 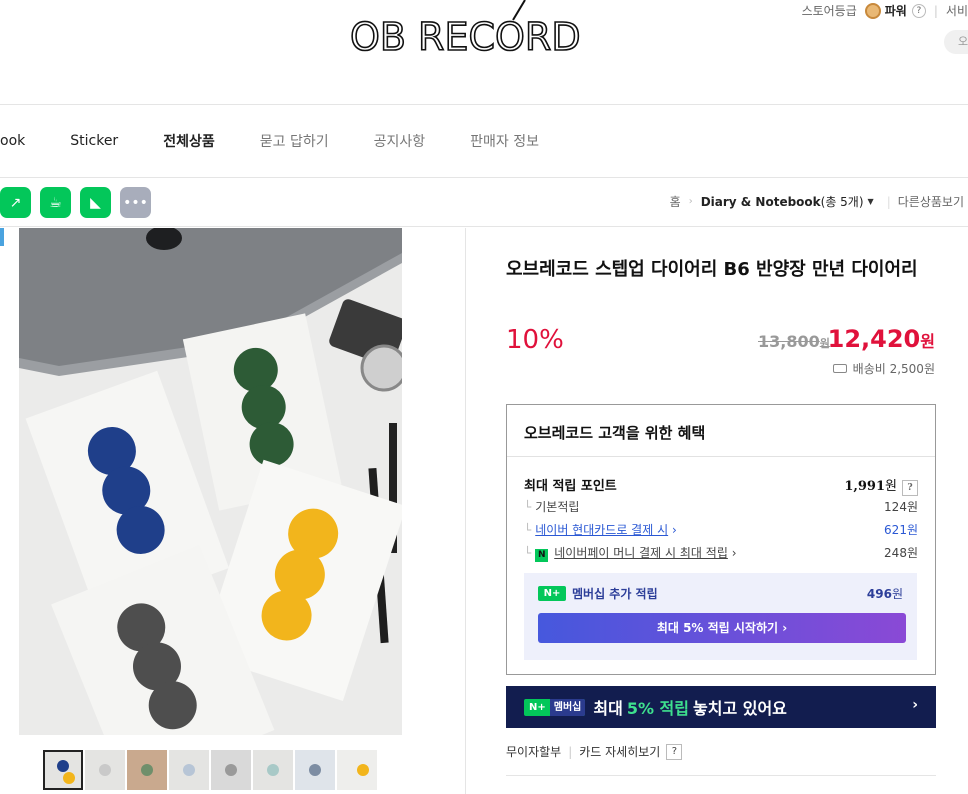 What do you see at coordinates (865, 486) in the screenshot?
I see `max-points-number: 1,991` at bounding box center [865, 486].